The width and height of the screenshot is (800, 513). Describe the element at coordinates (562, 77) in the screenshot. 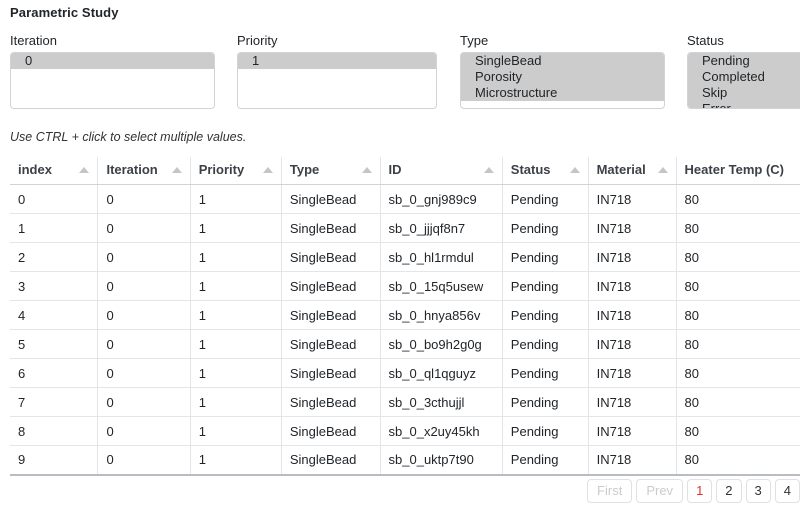

I see `type-option-porosity: Porosity` at that location.